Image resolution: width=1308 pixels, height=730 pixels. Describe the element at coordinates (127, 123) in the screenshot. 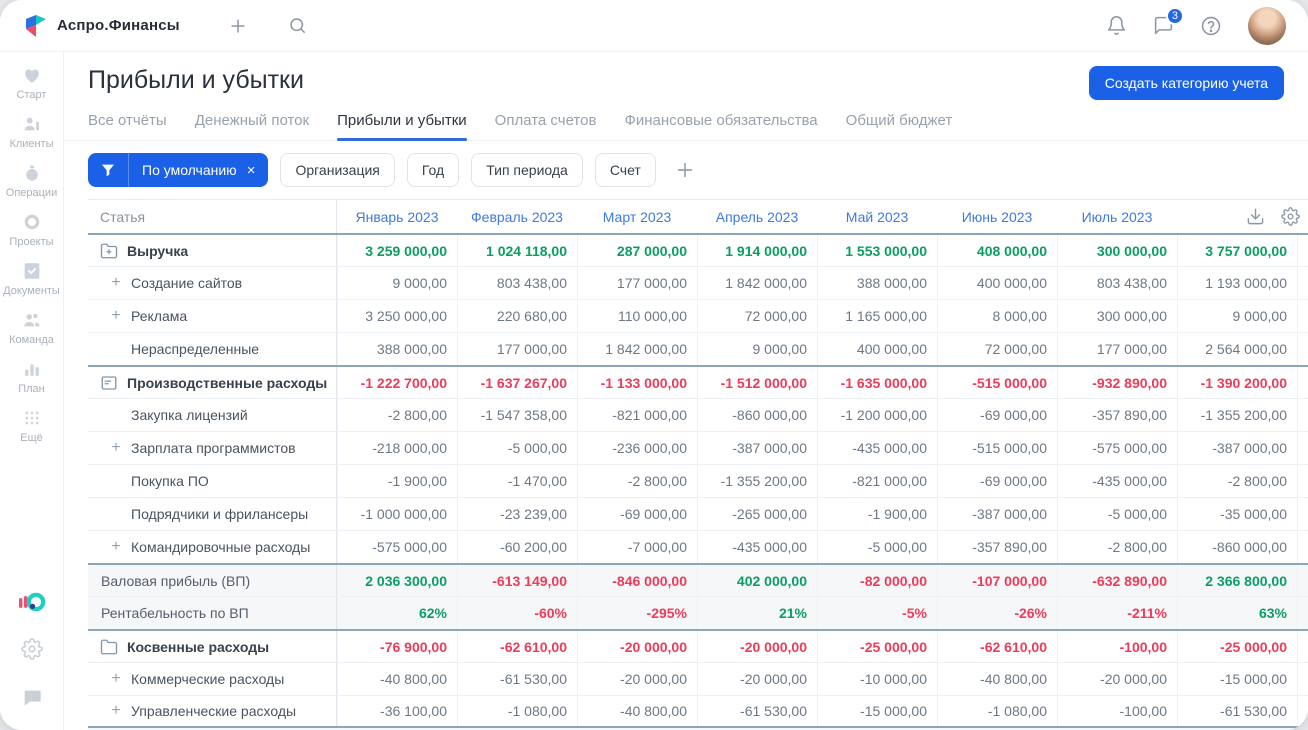

I see `tab-all-reports: Все отчёты` at that location.